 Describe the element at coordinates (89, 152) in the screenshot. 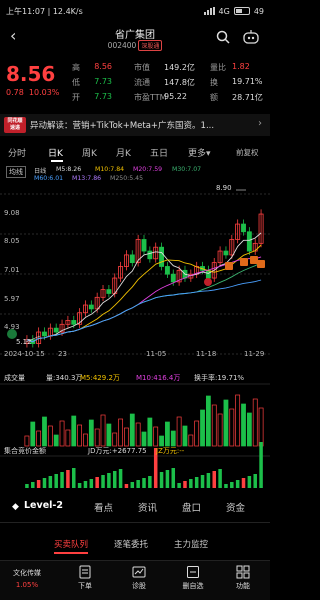

I see `tab-weekly: 周K` at that location.